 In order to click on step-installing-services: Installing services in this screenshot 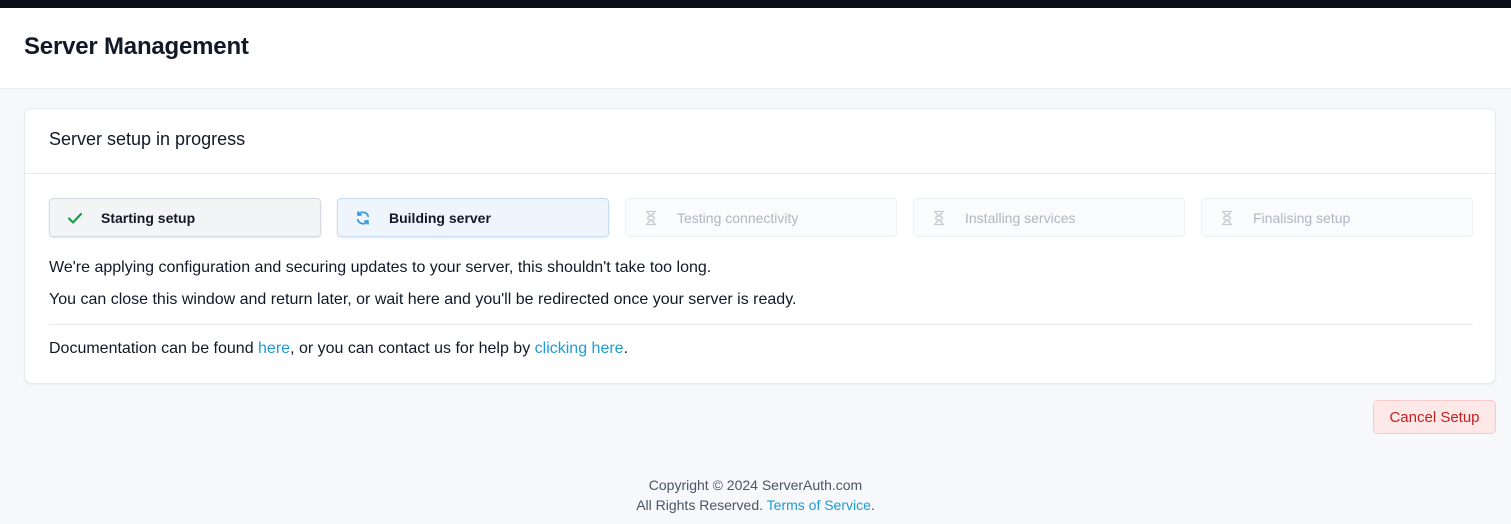, I will do `click(1049, 217)`.